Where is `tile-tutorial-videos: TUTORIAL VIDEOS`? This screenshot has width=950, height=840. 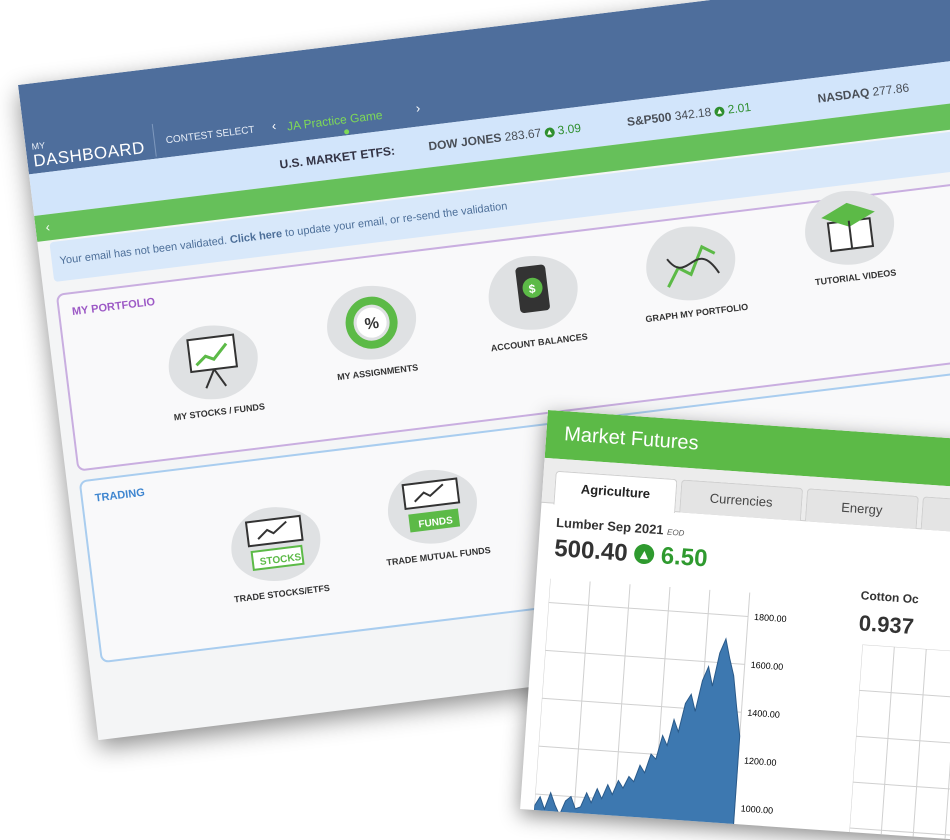 tile-tutorial-videos: TUTORIAL VIDEOS is located at coordinates (851, 237).